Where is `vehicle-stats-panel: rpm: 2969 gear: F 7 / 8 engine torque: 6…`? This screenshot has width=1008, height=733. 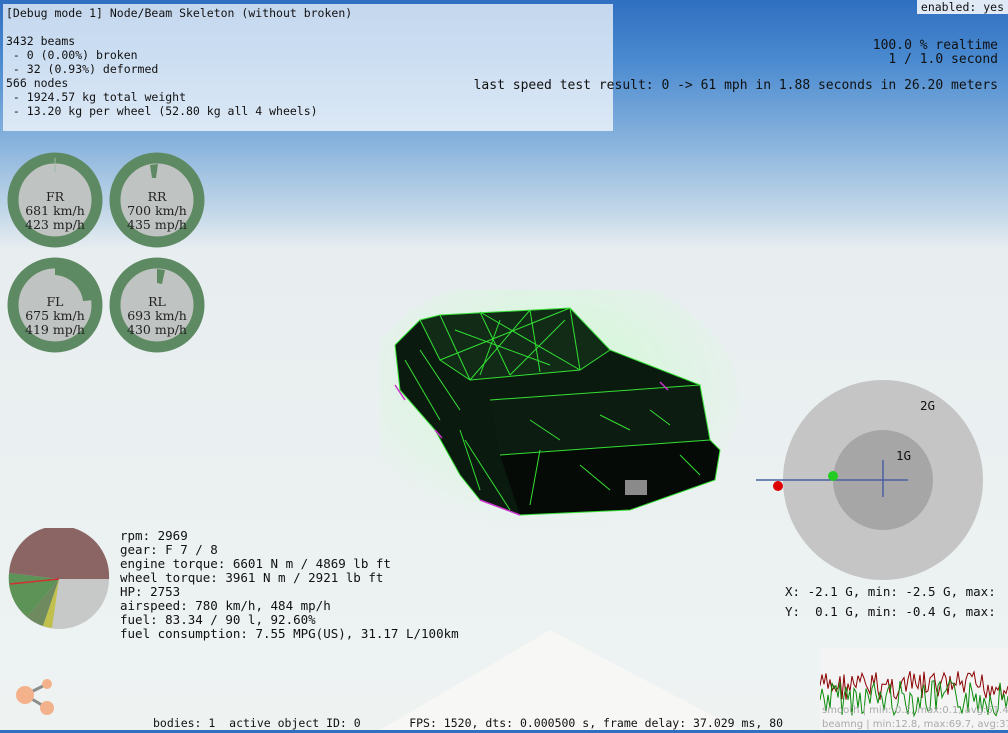 vehicle-stats-panel: rpm: 2969 gear: F 7 / 8 engine torque: 6… is located at coordinates (289, 585).